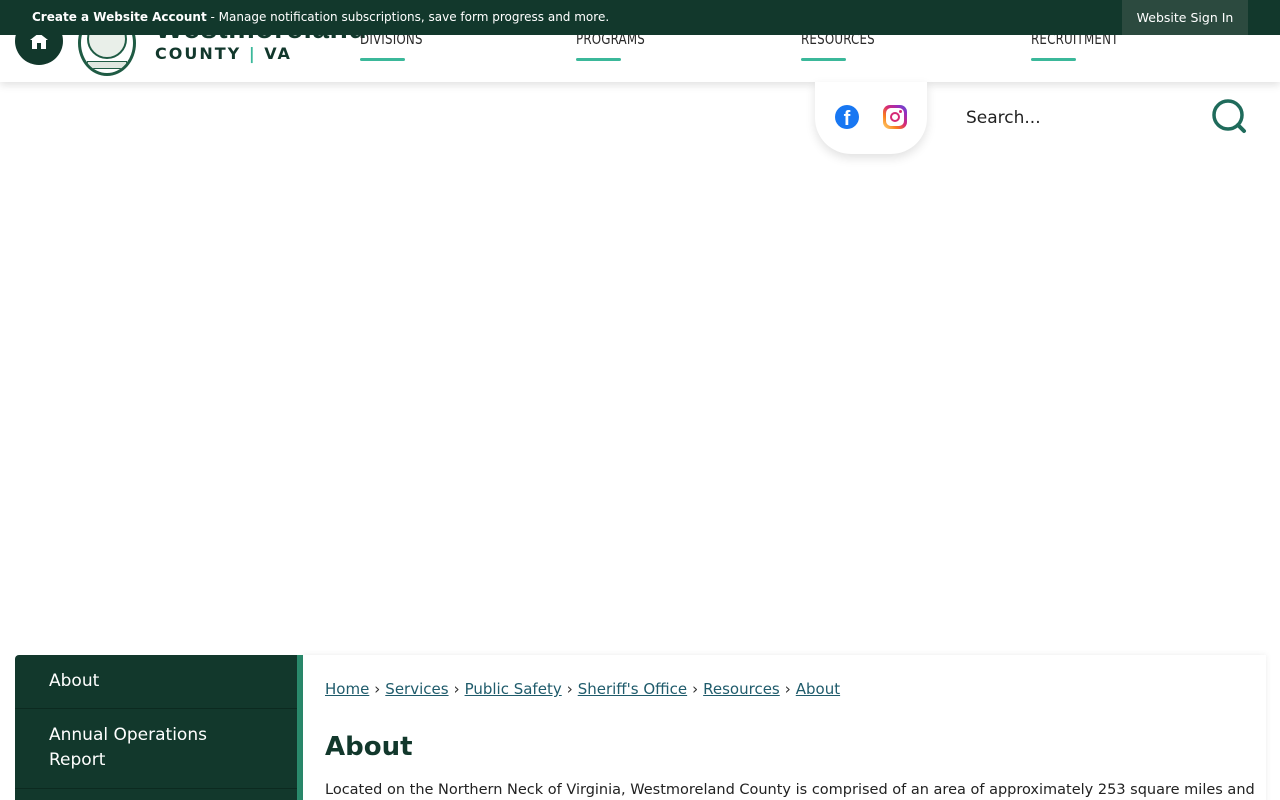  I want to click on search-input, so click(1075, 118).